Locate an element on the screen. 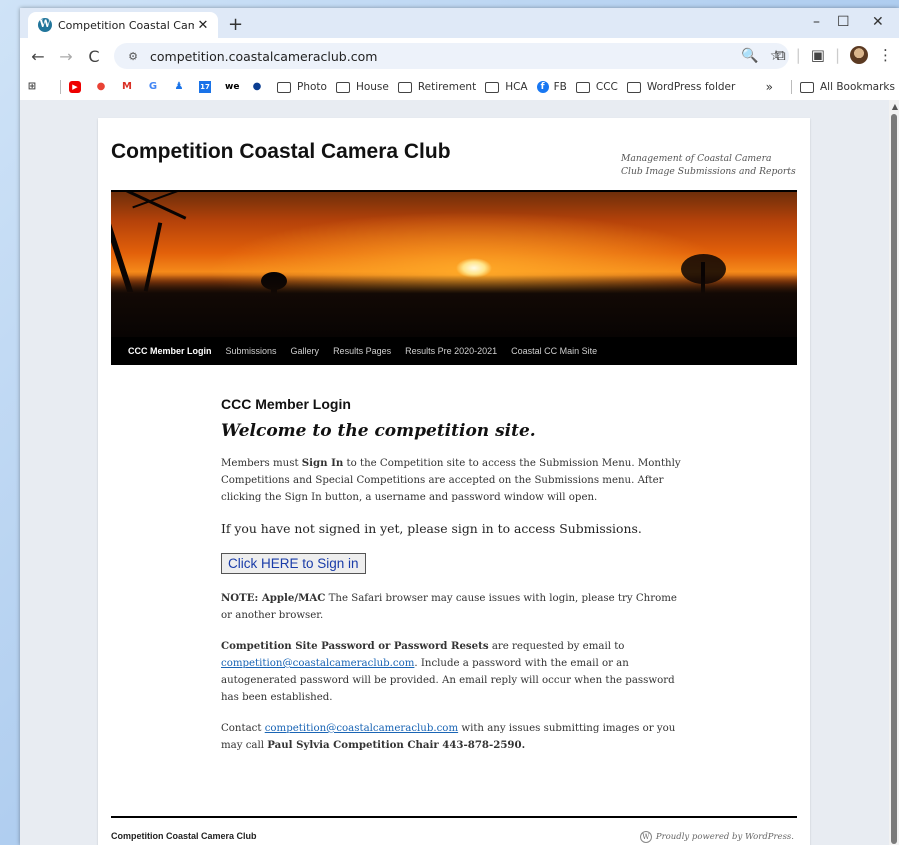  bookmark-label: CCC is located at coordinates (606, 87).